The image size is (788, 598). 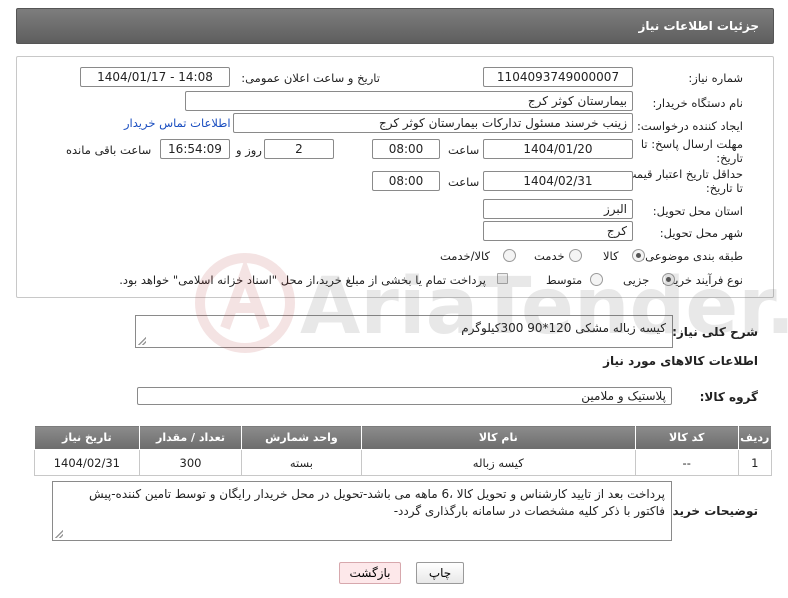 I want to click on price-validity-date-field: 1404/02/31, so click(x=558, y=181).